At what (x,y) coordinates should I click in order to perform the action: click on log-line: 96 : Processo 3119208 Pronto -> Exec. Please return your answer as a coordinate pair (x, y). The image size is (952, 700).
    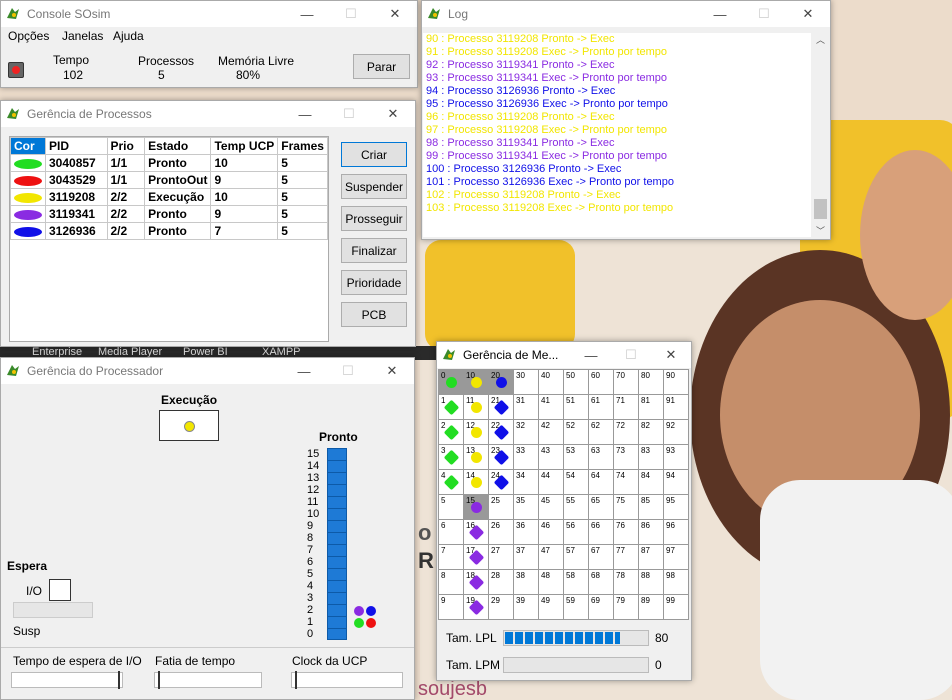
    Looking at the image, I should click on (520, 117).